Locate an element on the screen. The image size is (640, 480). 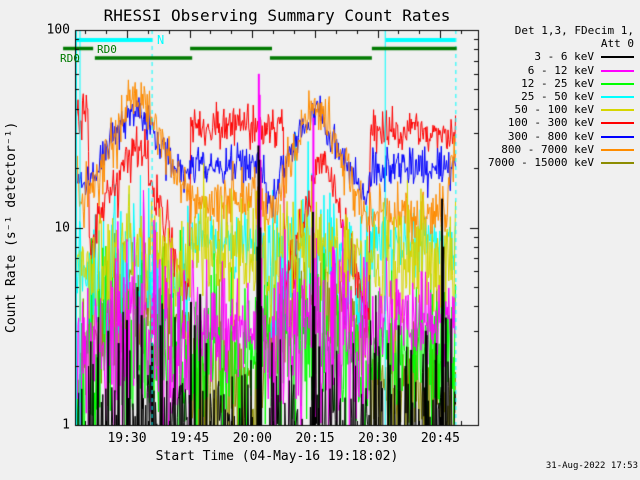
legend-entry: 12 - 25 keV is located at coordinates (561, 83).